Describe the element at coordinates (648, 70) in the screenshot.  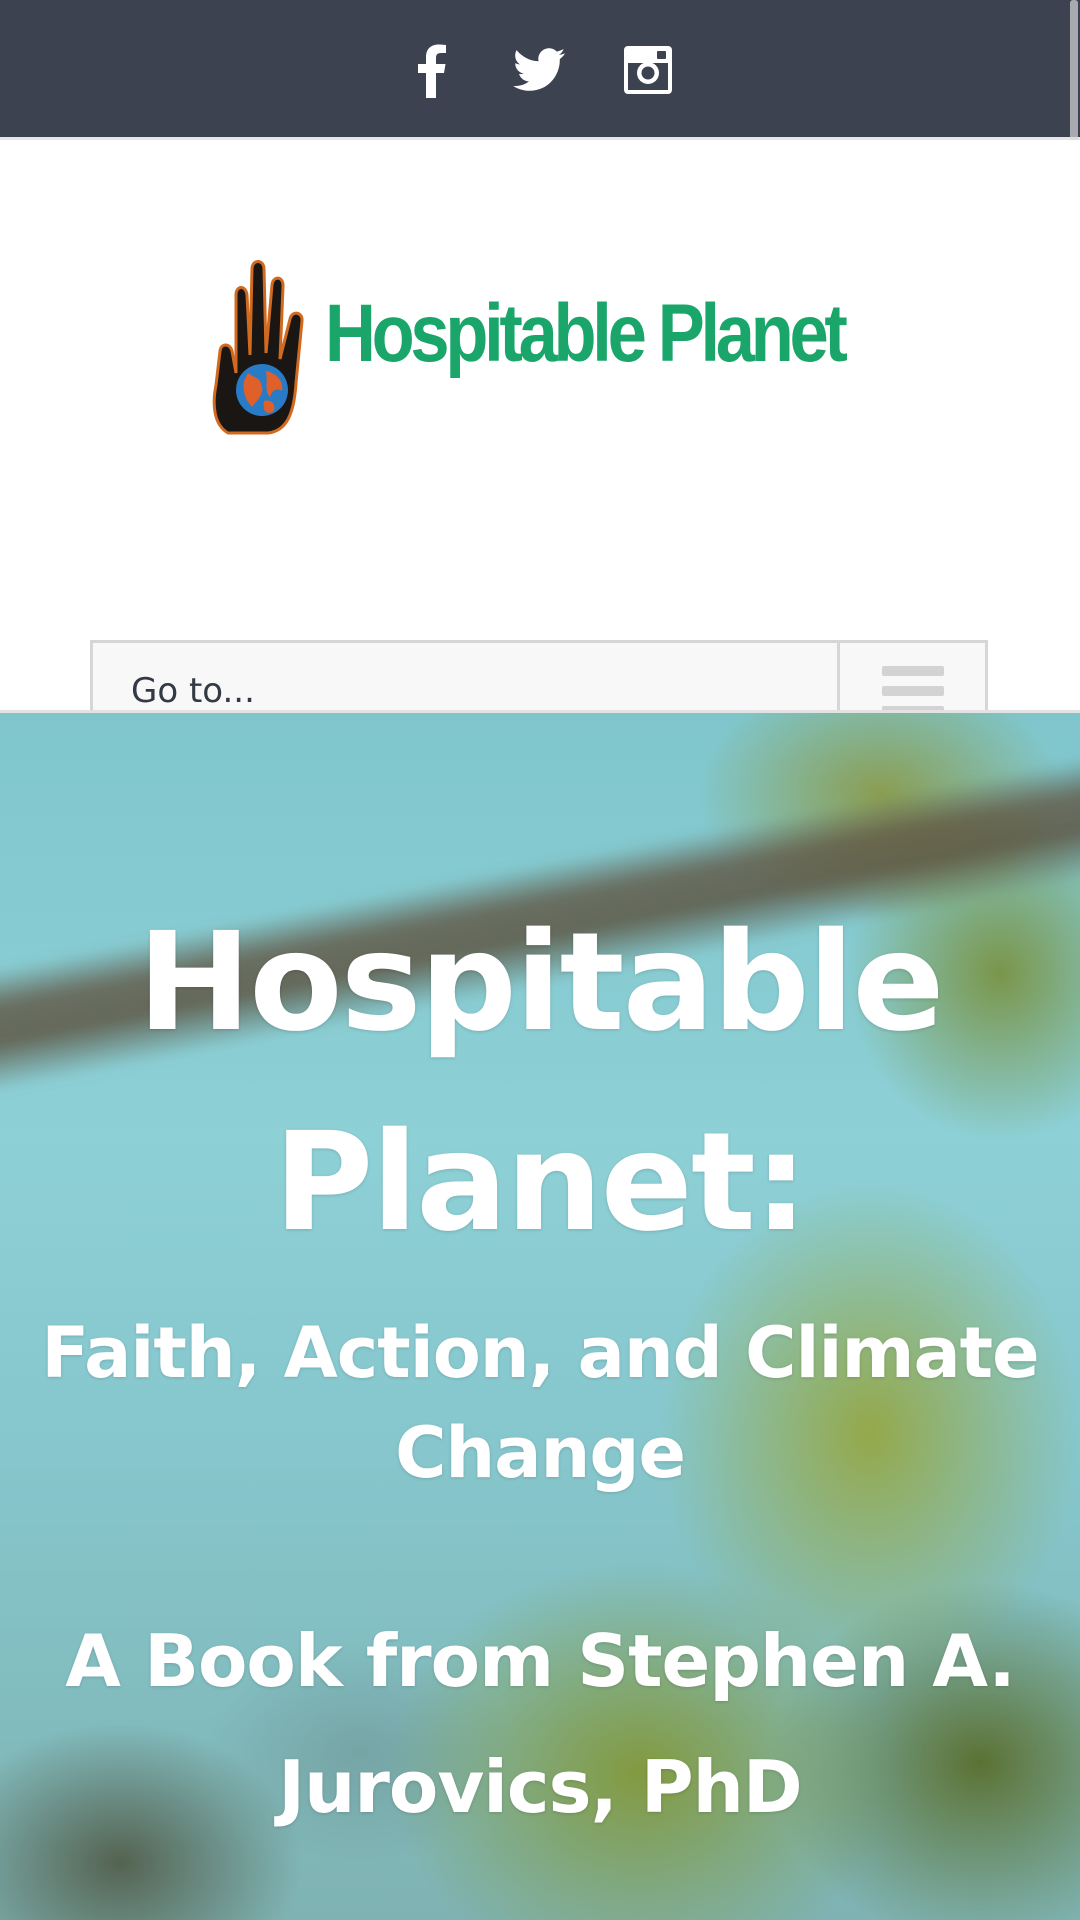
I see `instagram-icon` at that location.